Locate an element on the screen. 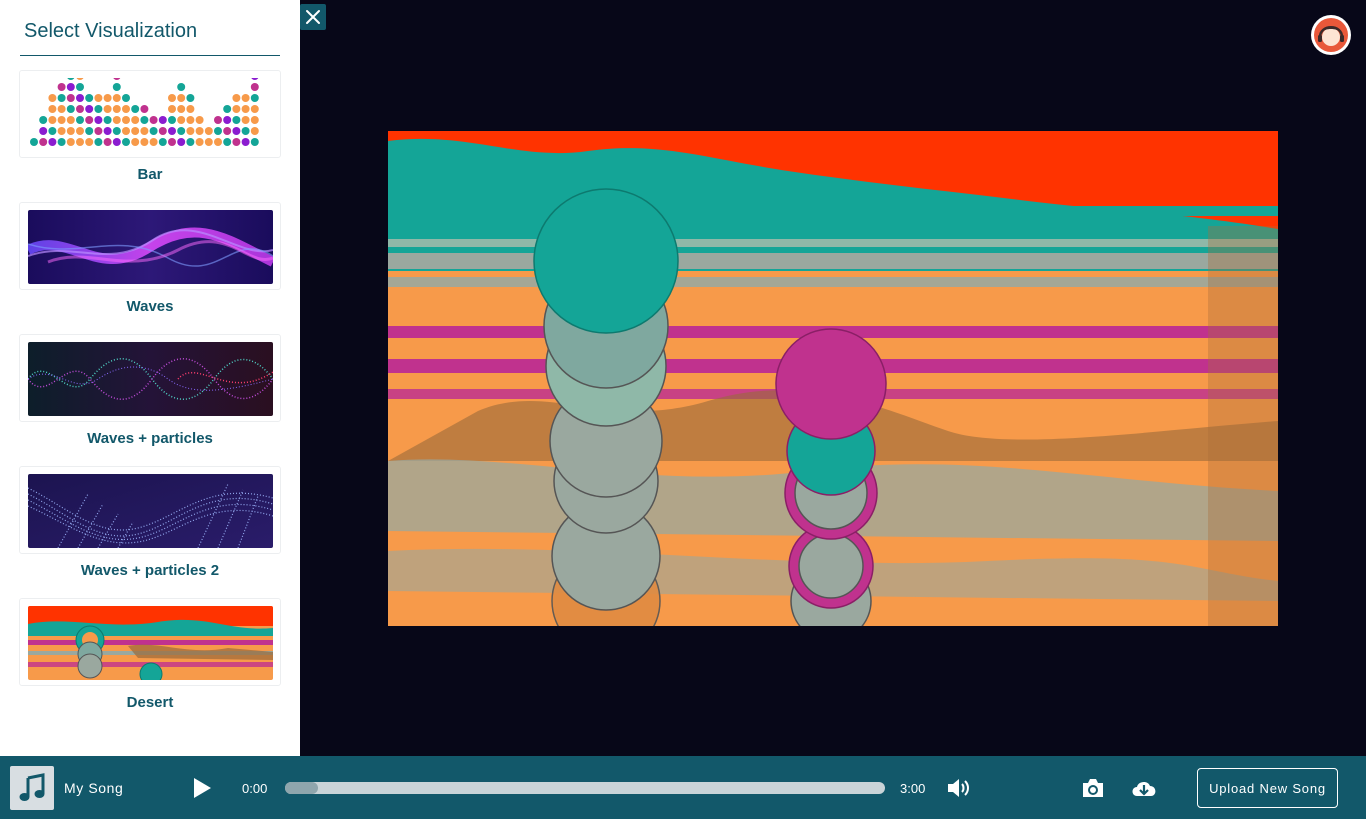 This screenshot has height=819, width=1366. viz-card-desert is located at coordinates (150, 642).